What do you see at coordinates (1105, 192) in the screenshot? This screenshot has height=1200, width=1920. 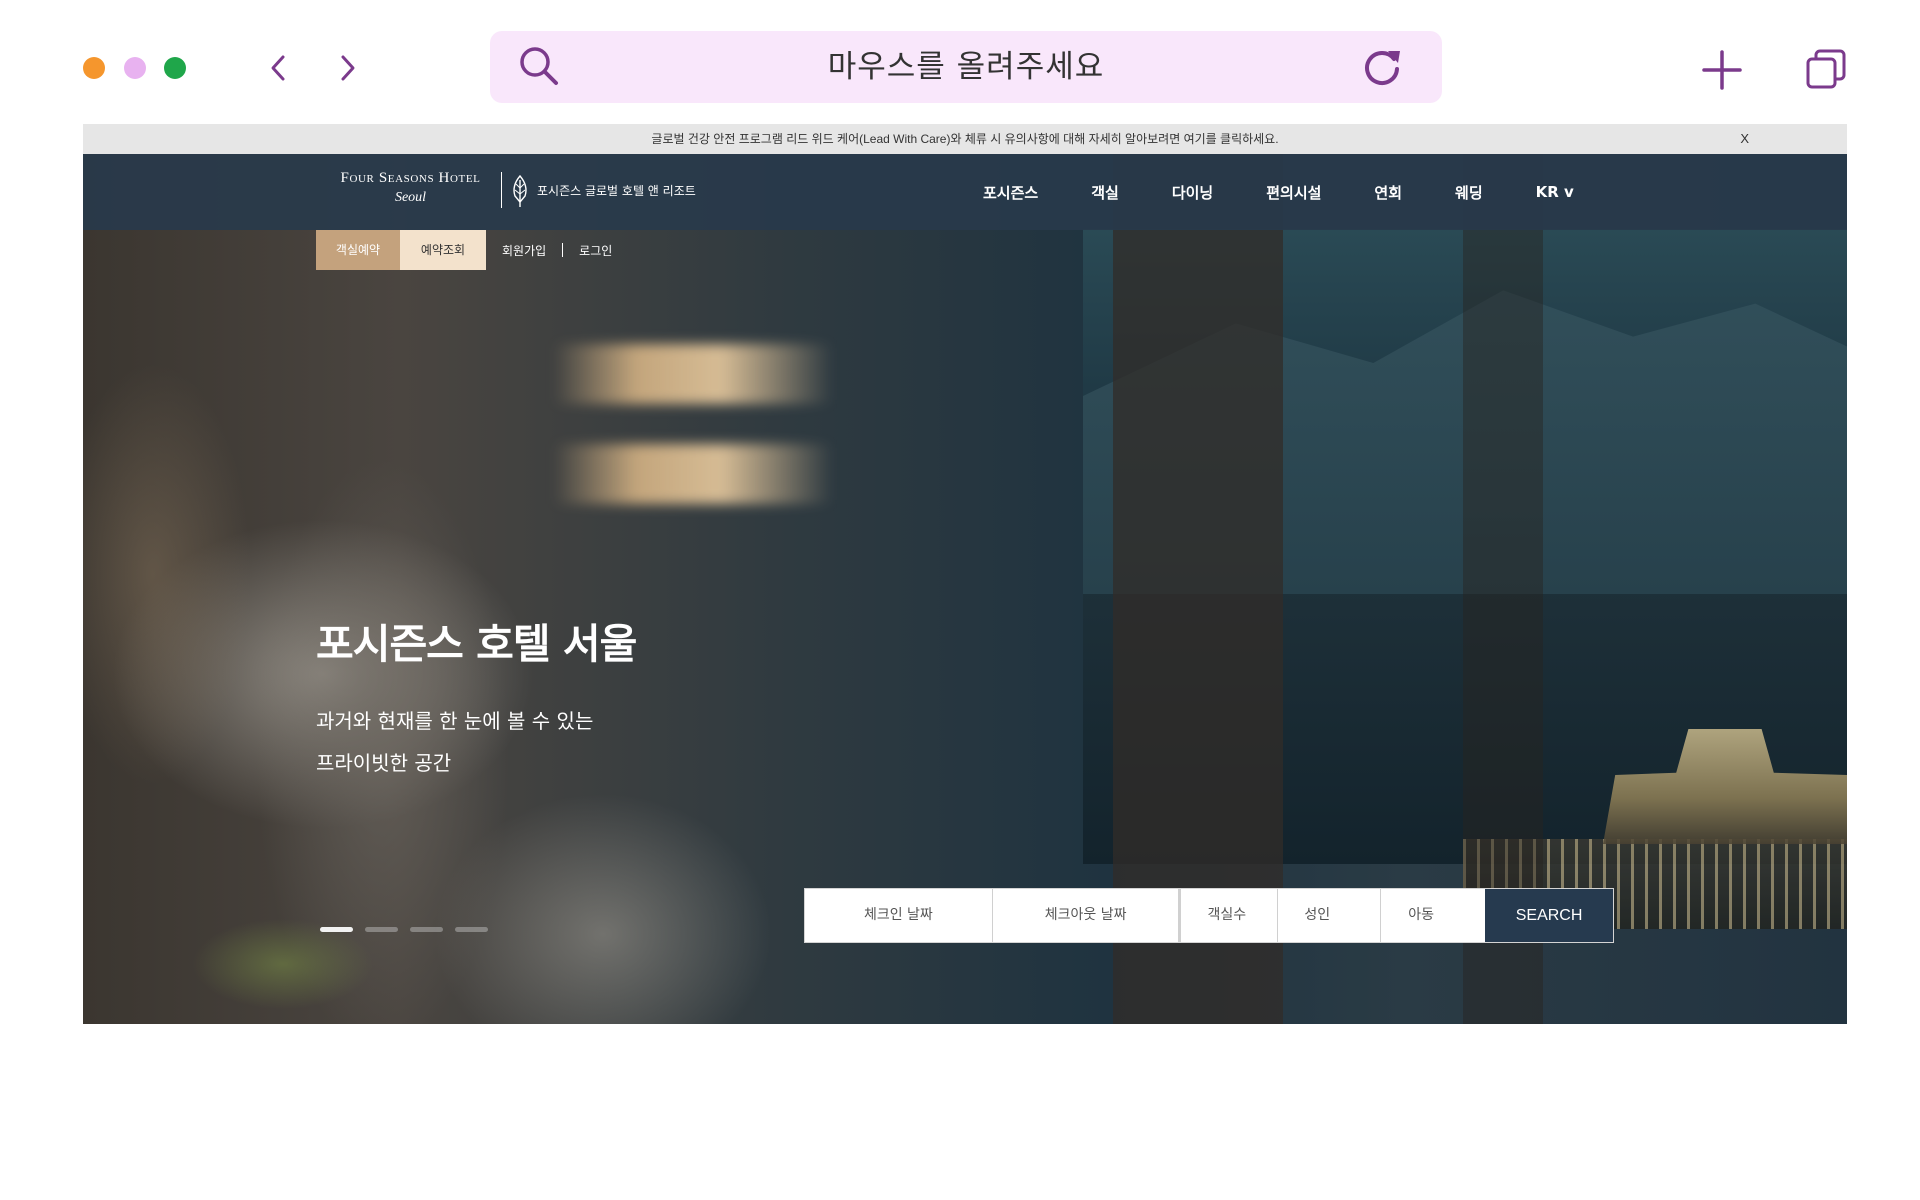 I see `nav-item-rooms: 객실` at bounding box center [1105, 192].